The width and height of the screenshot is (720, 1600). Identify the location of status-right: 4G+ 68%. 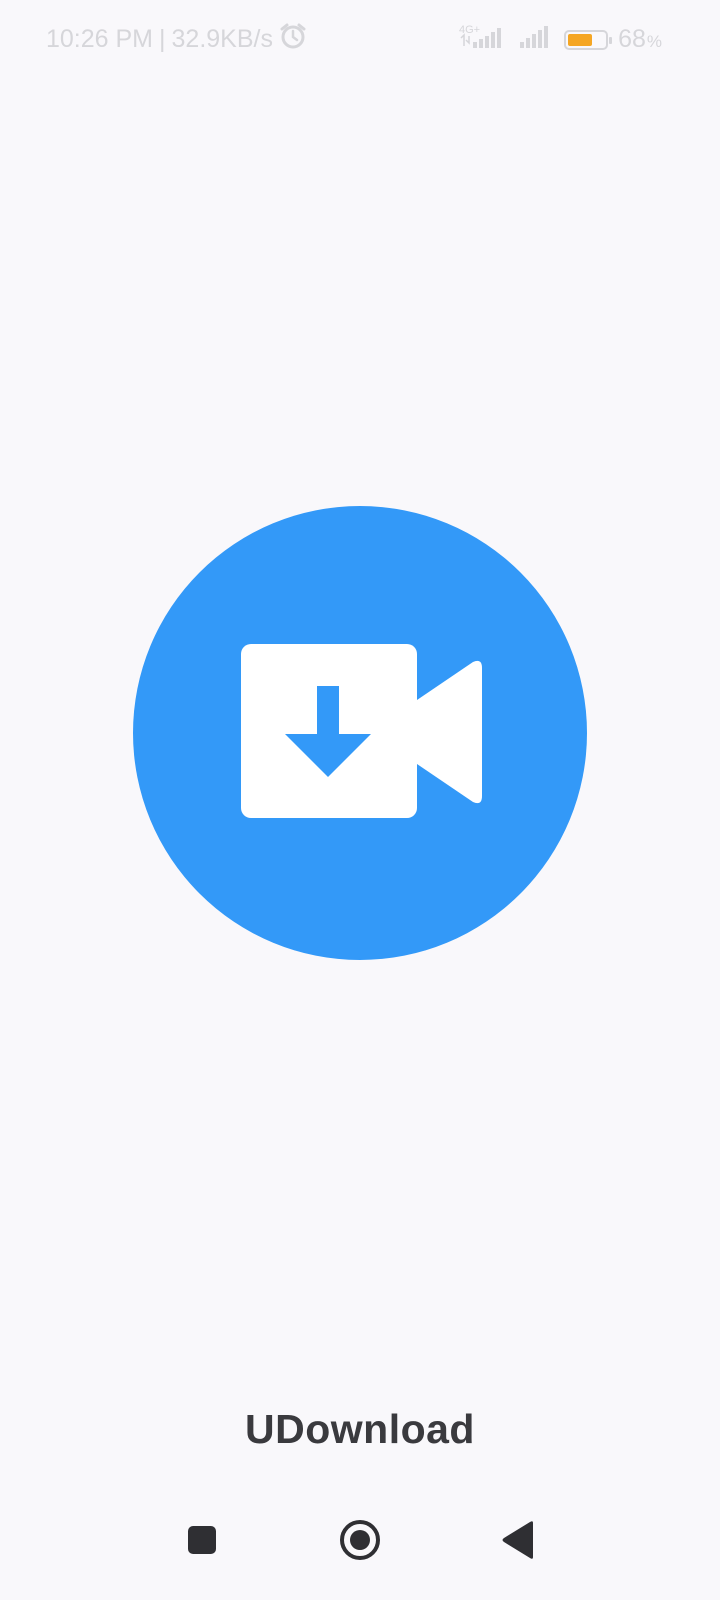
(560, 39).